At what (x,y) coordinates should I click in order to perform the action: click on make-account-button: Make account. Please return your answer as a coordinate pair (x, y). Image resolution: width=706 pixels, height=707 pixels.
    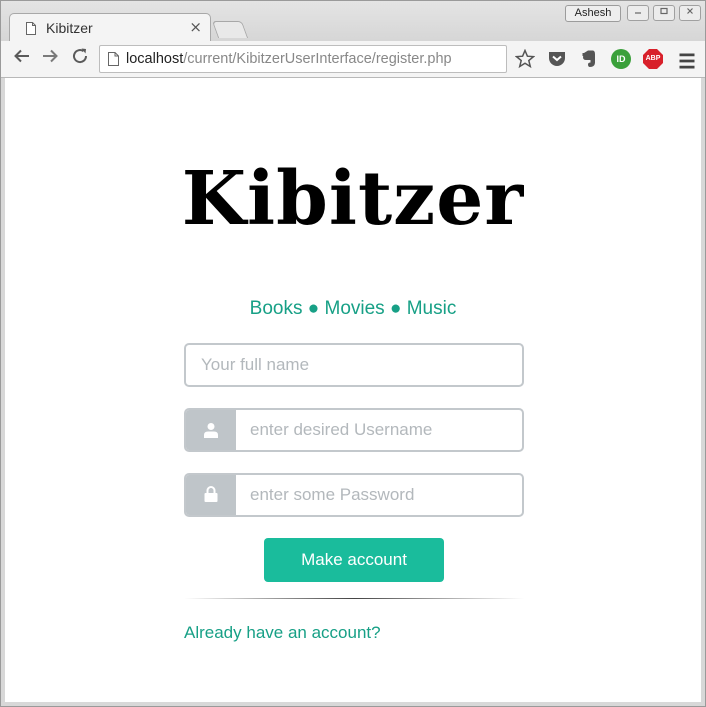
    Looking at the image, I should click on (354, 560).